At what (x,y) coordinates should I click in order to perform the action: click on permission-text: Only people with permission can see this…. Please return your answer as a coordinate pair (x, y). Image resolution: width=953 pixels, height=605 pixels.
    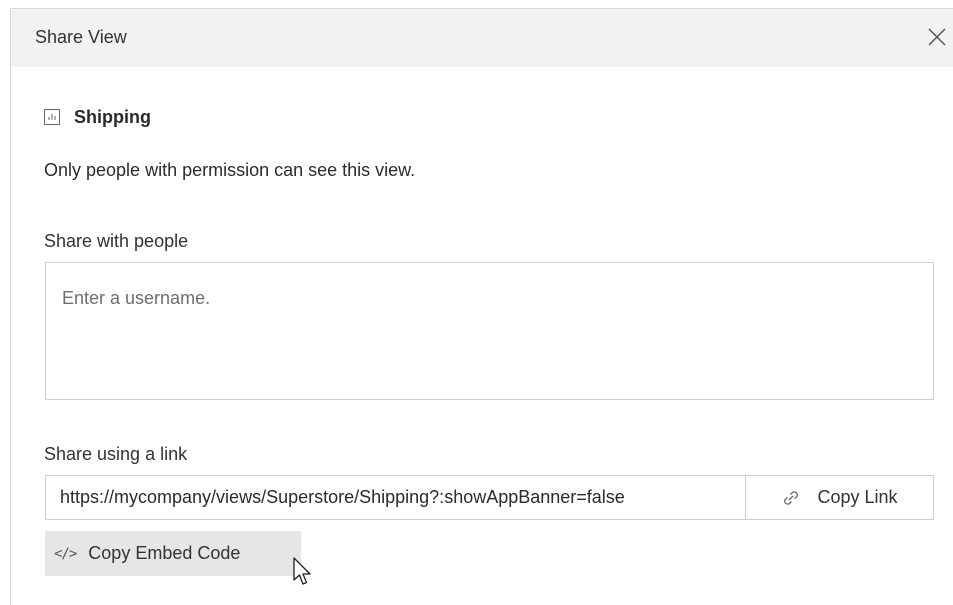
    Looking at the image, I should click on (230, 170).